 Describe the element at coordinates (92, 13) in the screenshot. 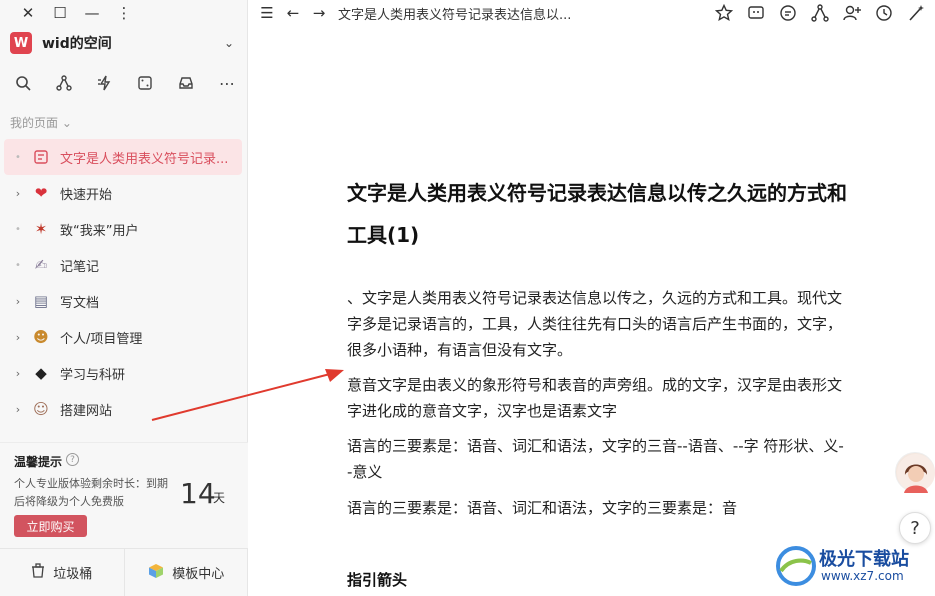

I see `minimize-icon: —` at that location.